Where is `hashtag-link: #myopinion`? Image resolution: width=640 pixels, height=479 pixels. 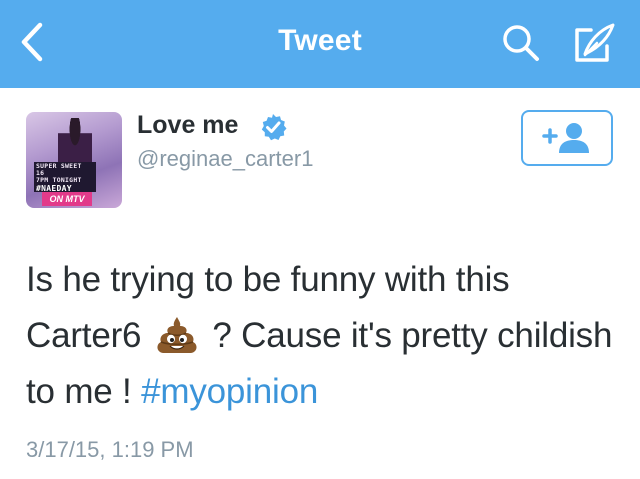
hashtag-link: #myopinion is located at coordinates (229, 391).